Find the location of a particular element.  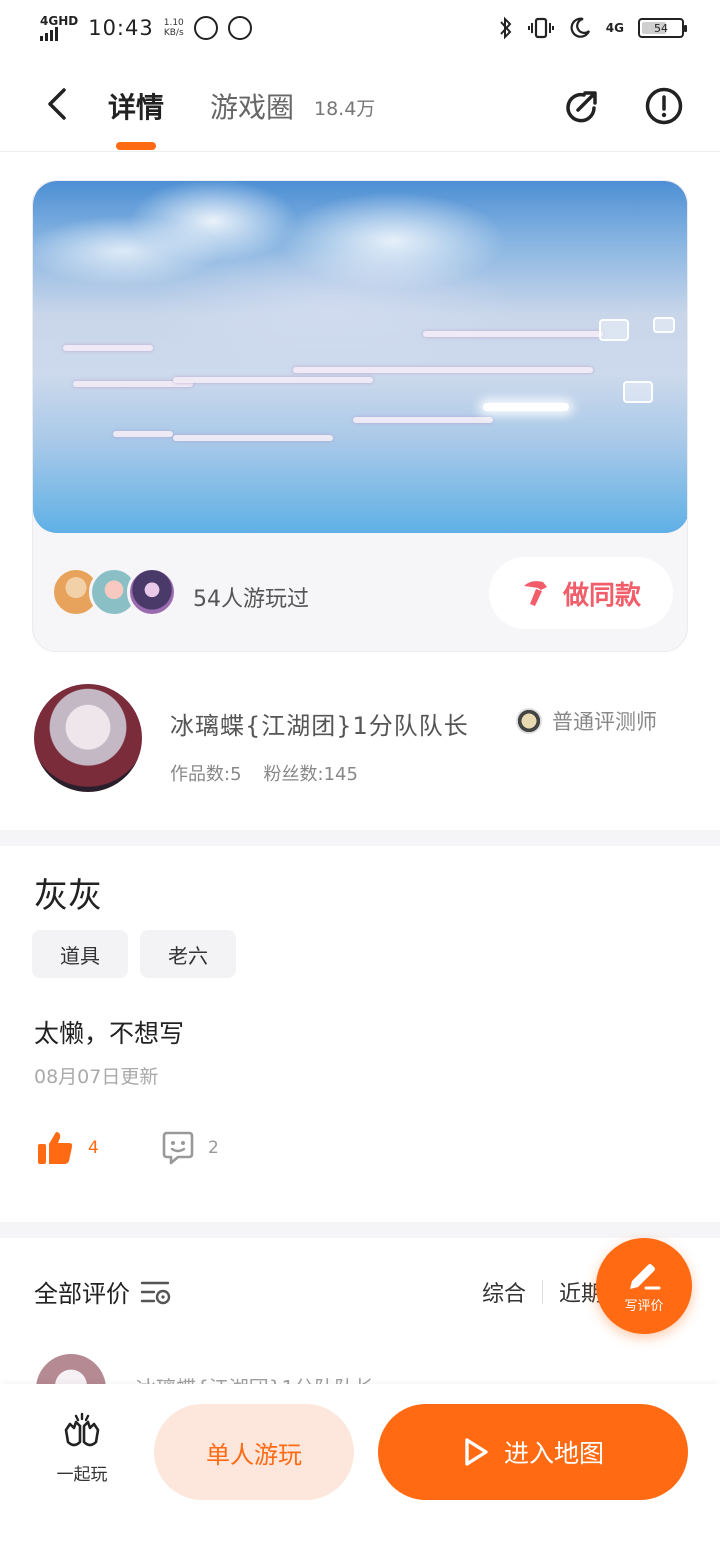

clock: 10:43 is located at coordinates (121, 28).